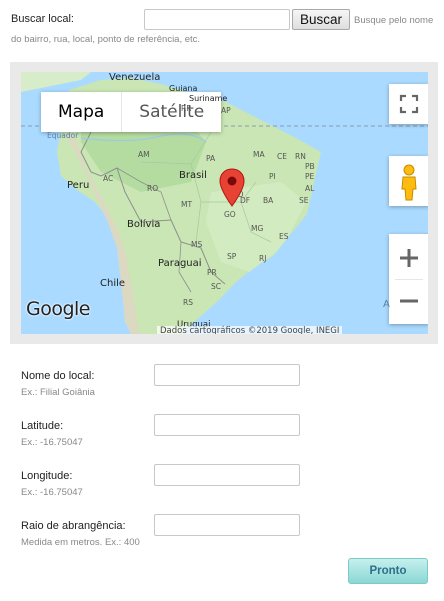 Image resolution: width=444 pixels, height=601 pixels. What do you see at coordinates (78, 185) in the screenshot?
I see `map-label-peru: Peru` at bounding box center [78, 185].